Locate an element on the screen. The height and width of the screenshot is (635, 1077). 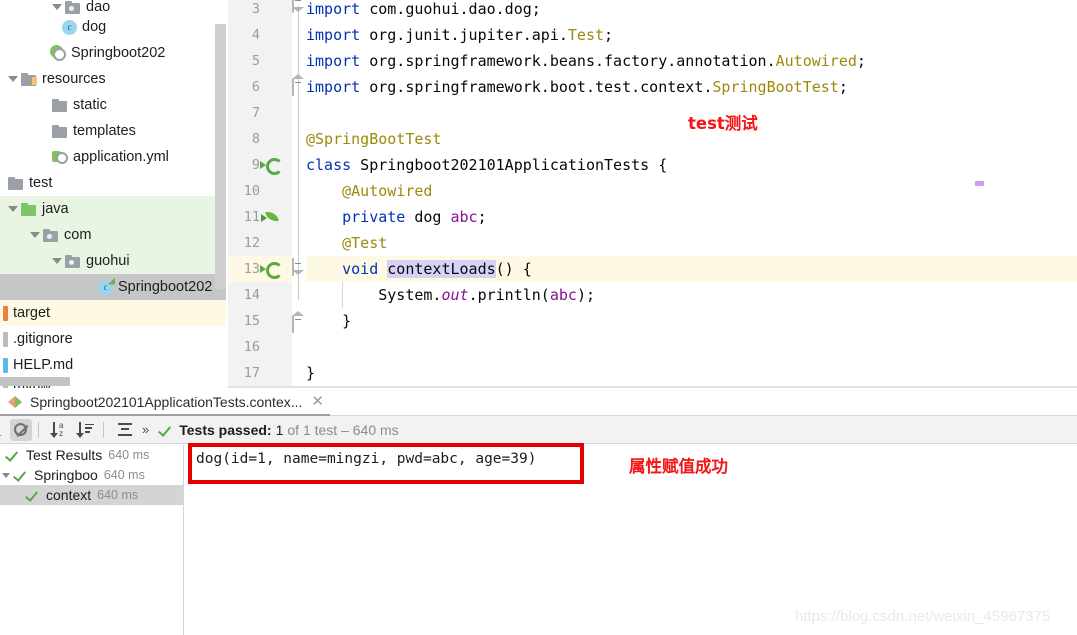
code-line-12: @Test is located at coordinates (691, 243).